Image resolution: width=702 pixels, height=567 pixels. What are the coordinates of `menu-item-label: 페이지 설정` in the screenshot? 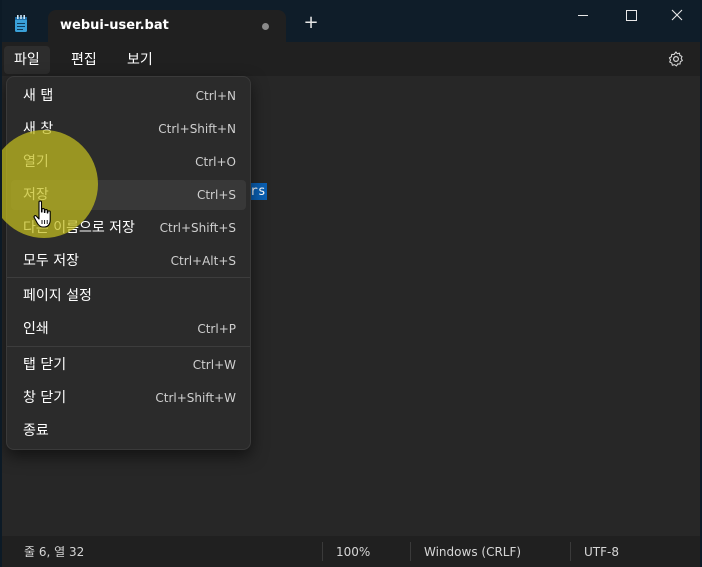 It's located at (57, 296).